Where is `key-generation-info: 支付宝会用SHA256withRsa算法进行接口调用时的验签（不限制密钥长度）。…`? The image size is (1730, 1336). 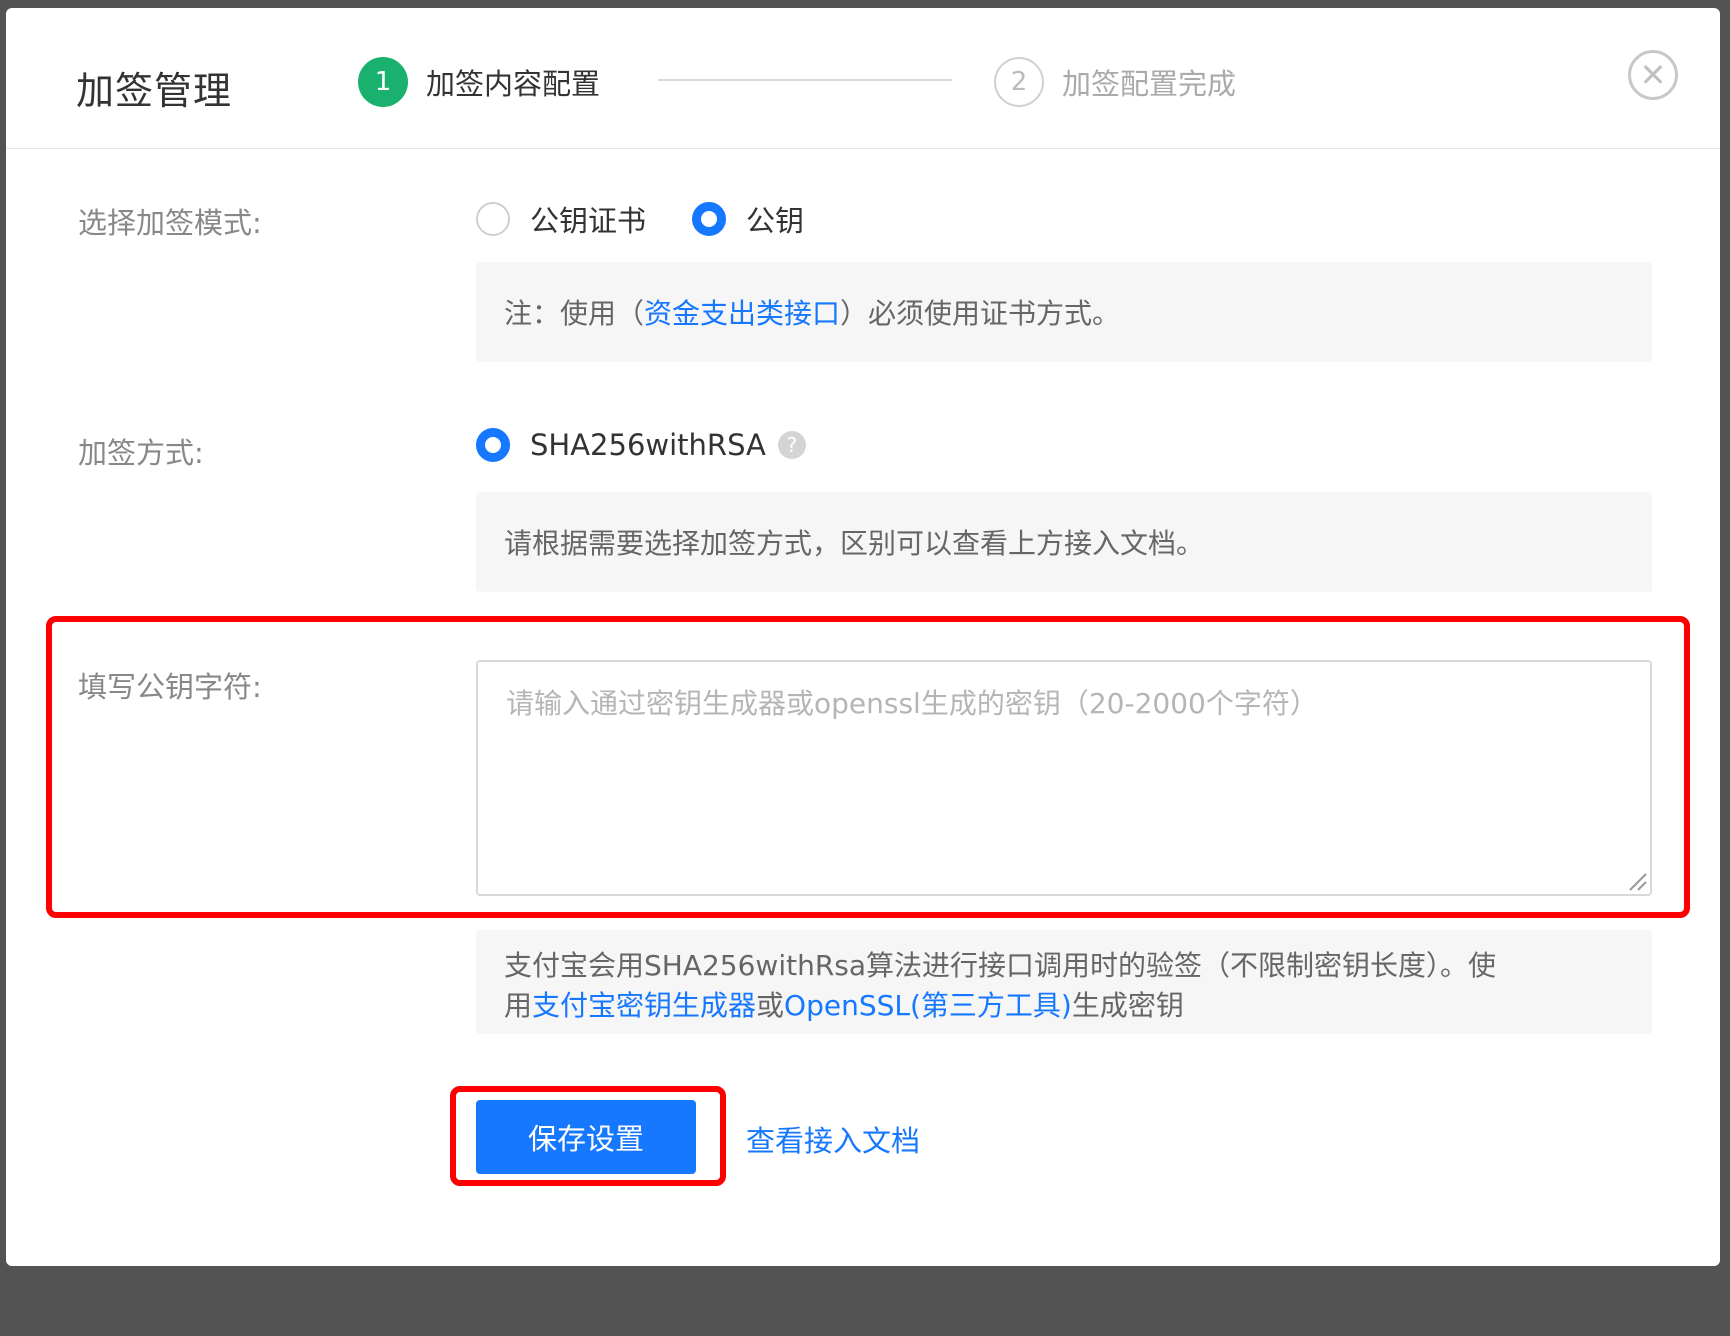
key-generation-info: 支付宝会用SHA256withRsa算法进行接口调用时的验签（不限制密钥长度）。… is located at coordinates (1064, 982).